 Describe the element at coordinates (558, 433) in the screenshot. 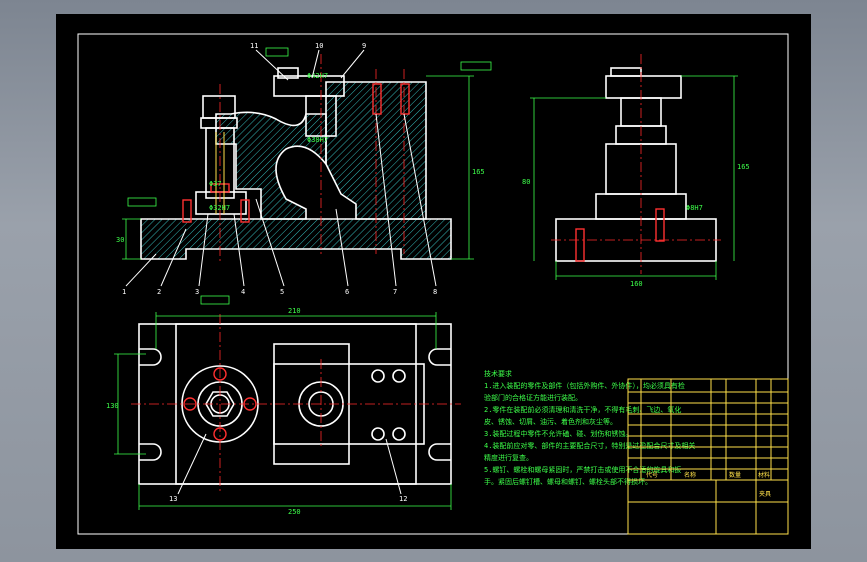

I see `notes-line: 3.装配过程中零件不允许磕、碰、划伤和锈蚀。` at that location.